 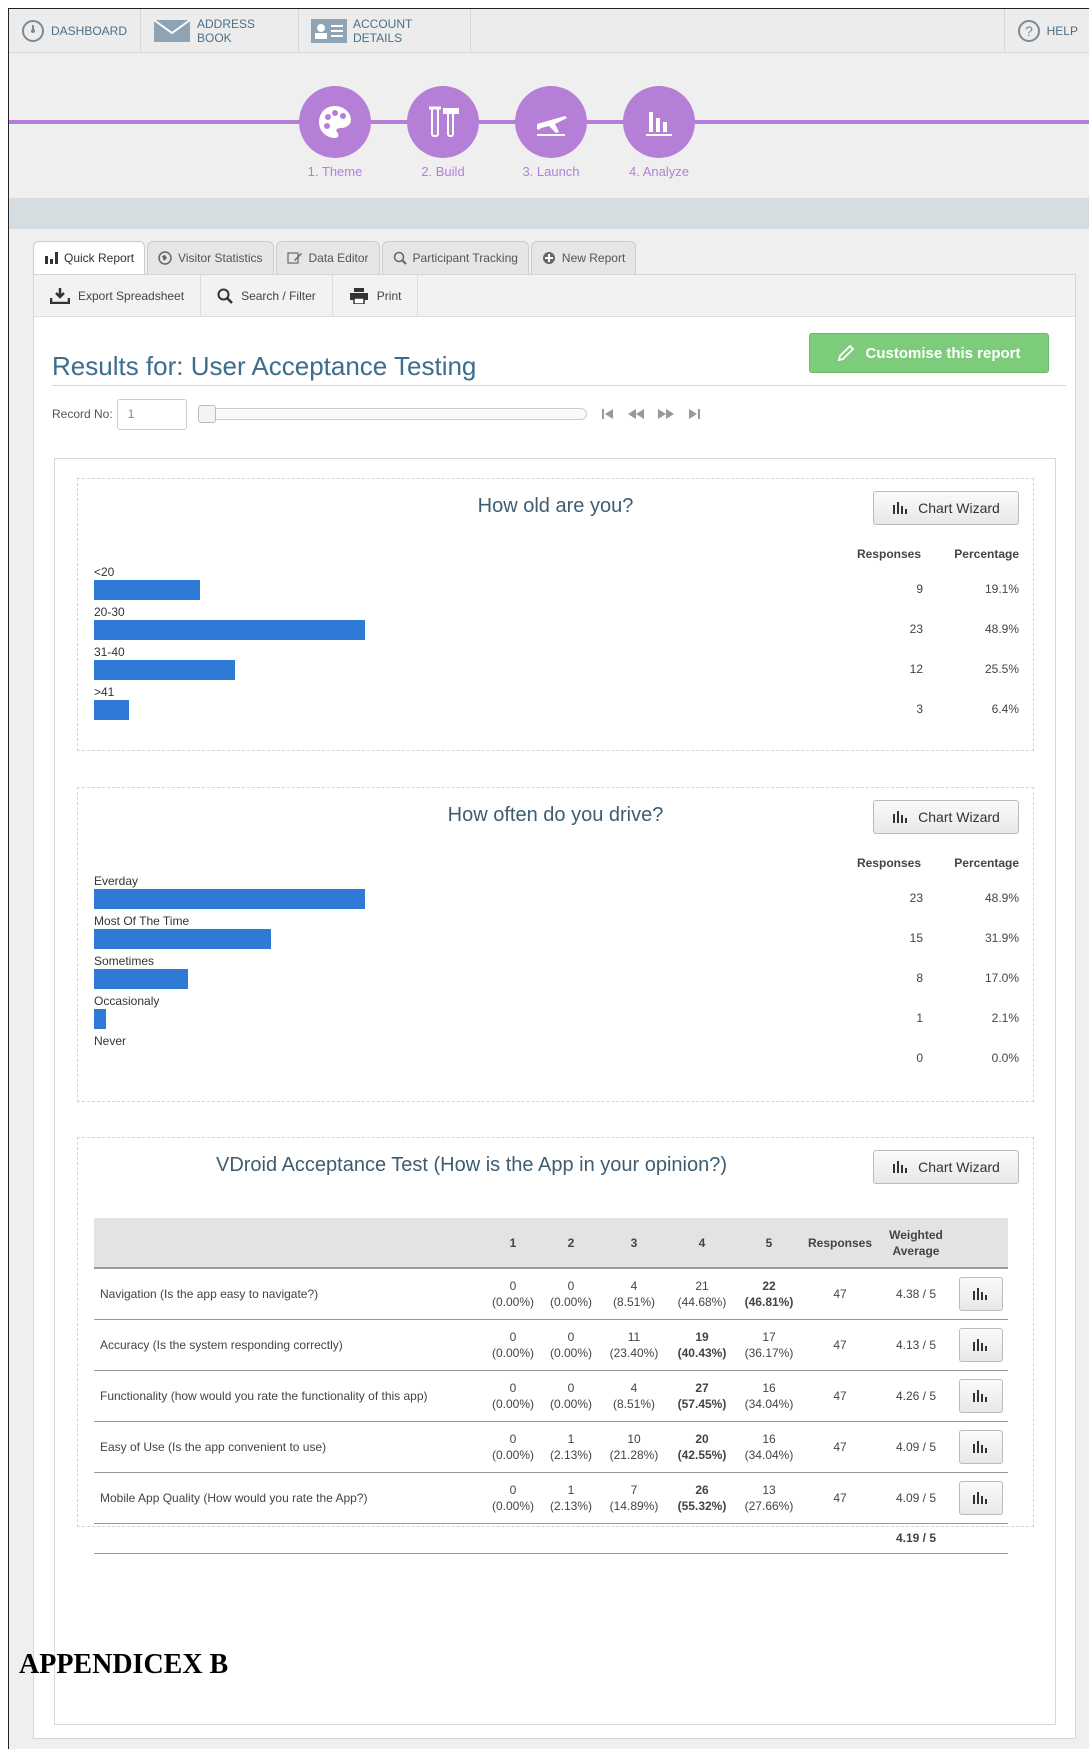 I want to click on title-divider, so click(x=559, y=385).